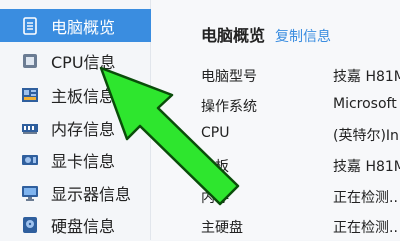  I want to click on sidebar-item-graphics-card: 显卡信息, so click(75, 159).